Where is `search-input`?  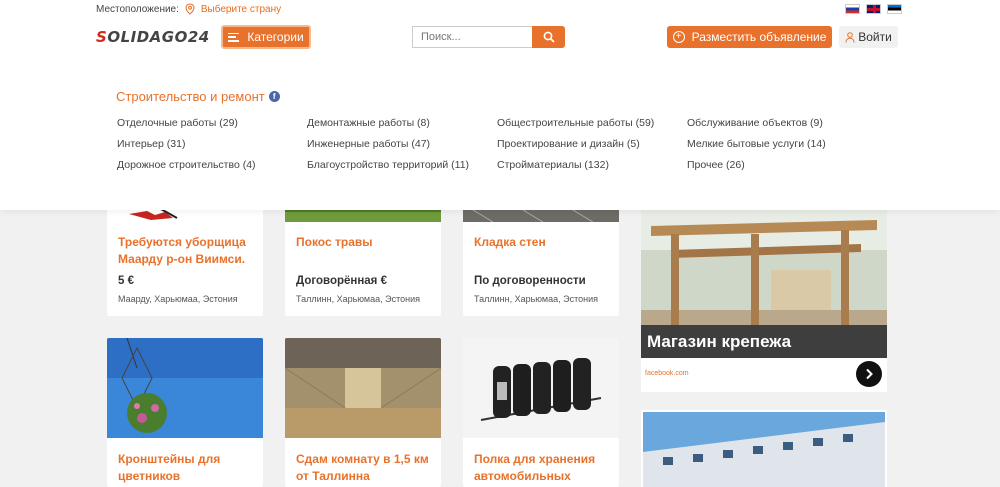 search-input is located at coordinates (472, 37).